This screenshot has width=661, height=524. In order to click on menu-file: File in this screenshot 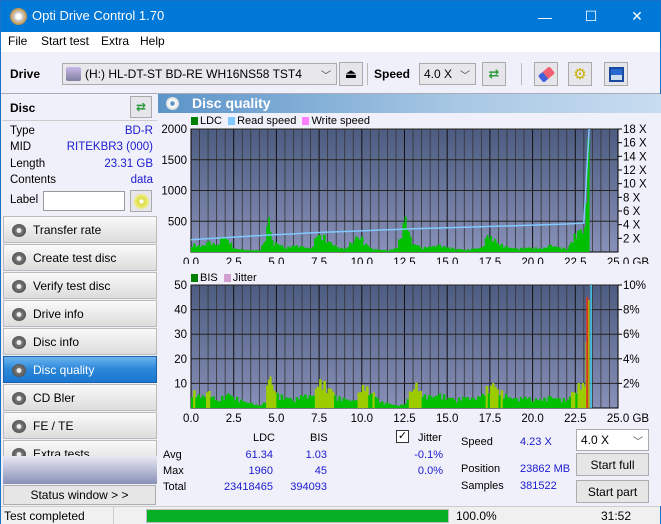, I will do `click(17, 41)`.